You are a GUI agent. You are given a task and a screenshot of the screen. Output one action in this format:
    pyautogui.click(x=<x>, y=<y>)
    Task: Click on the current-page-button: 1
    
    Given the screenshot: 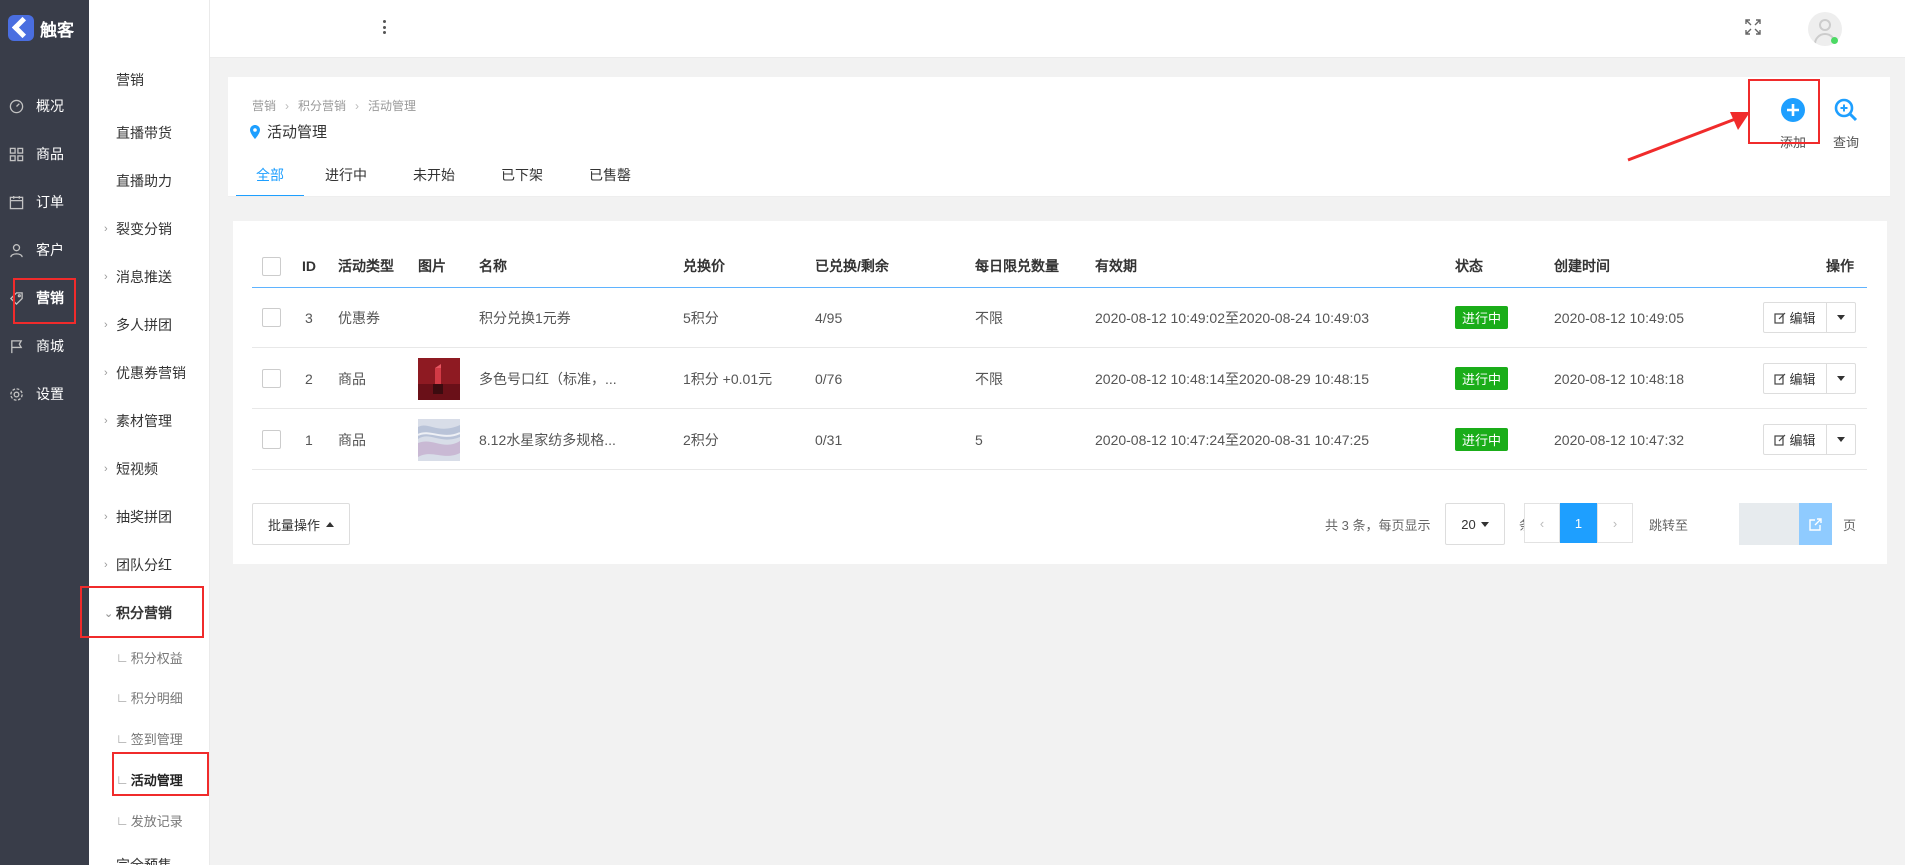 What is the action you would take?
    pyautogui.click(x=1578, y=523)
    